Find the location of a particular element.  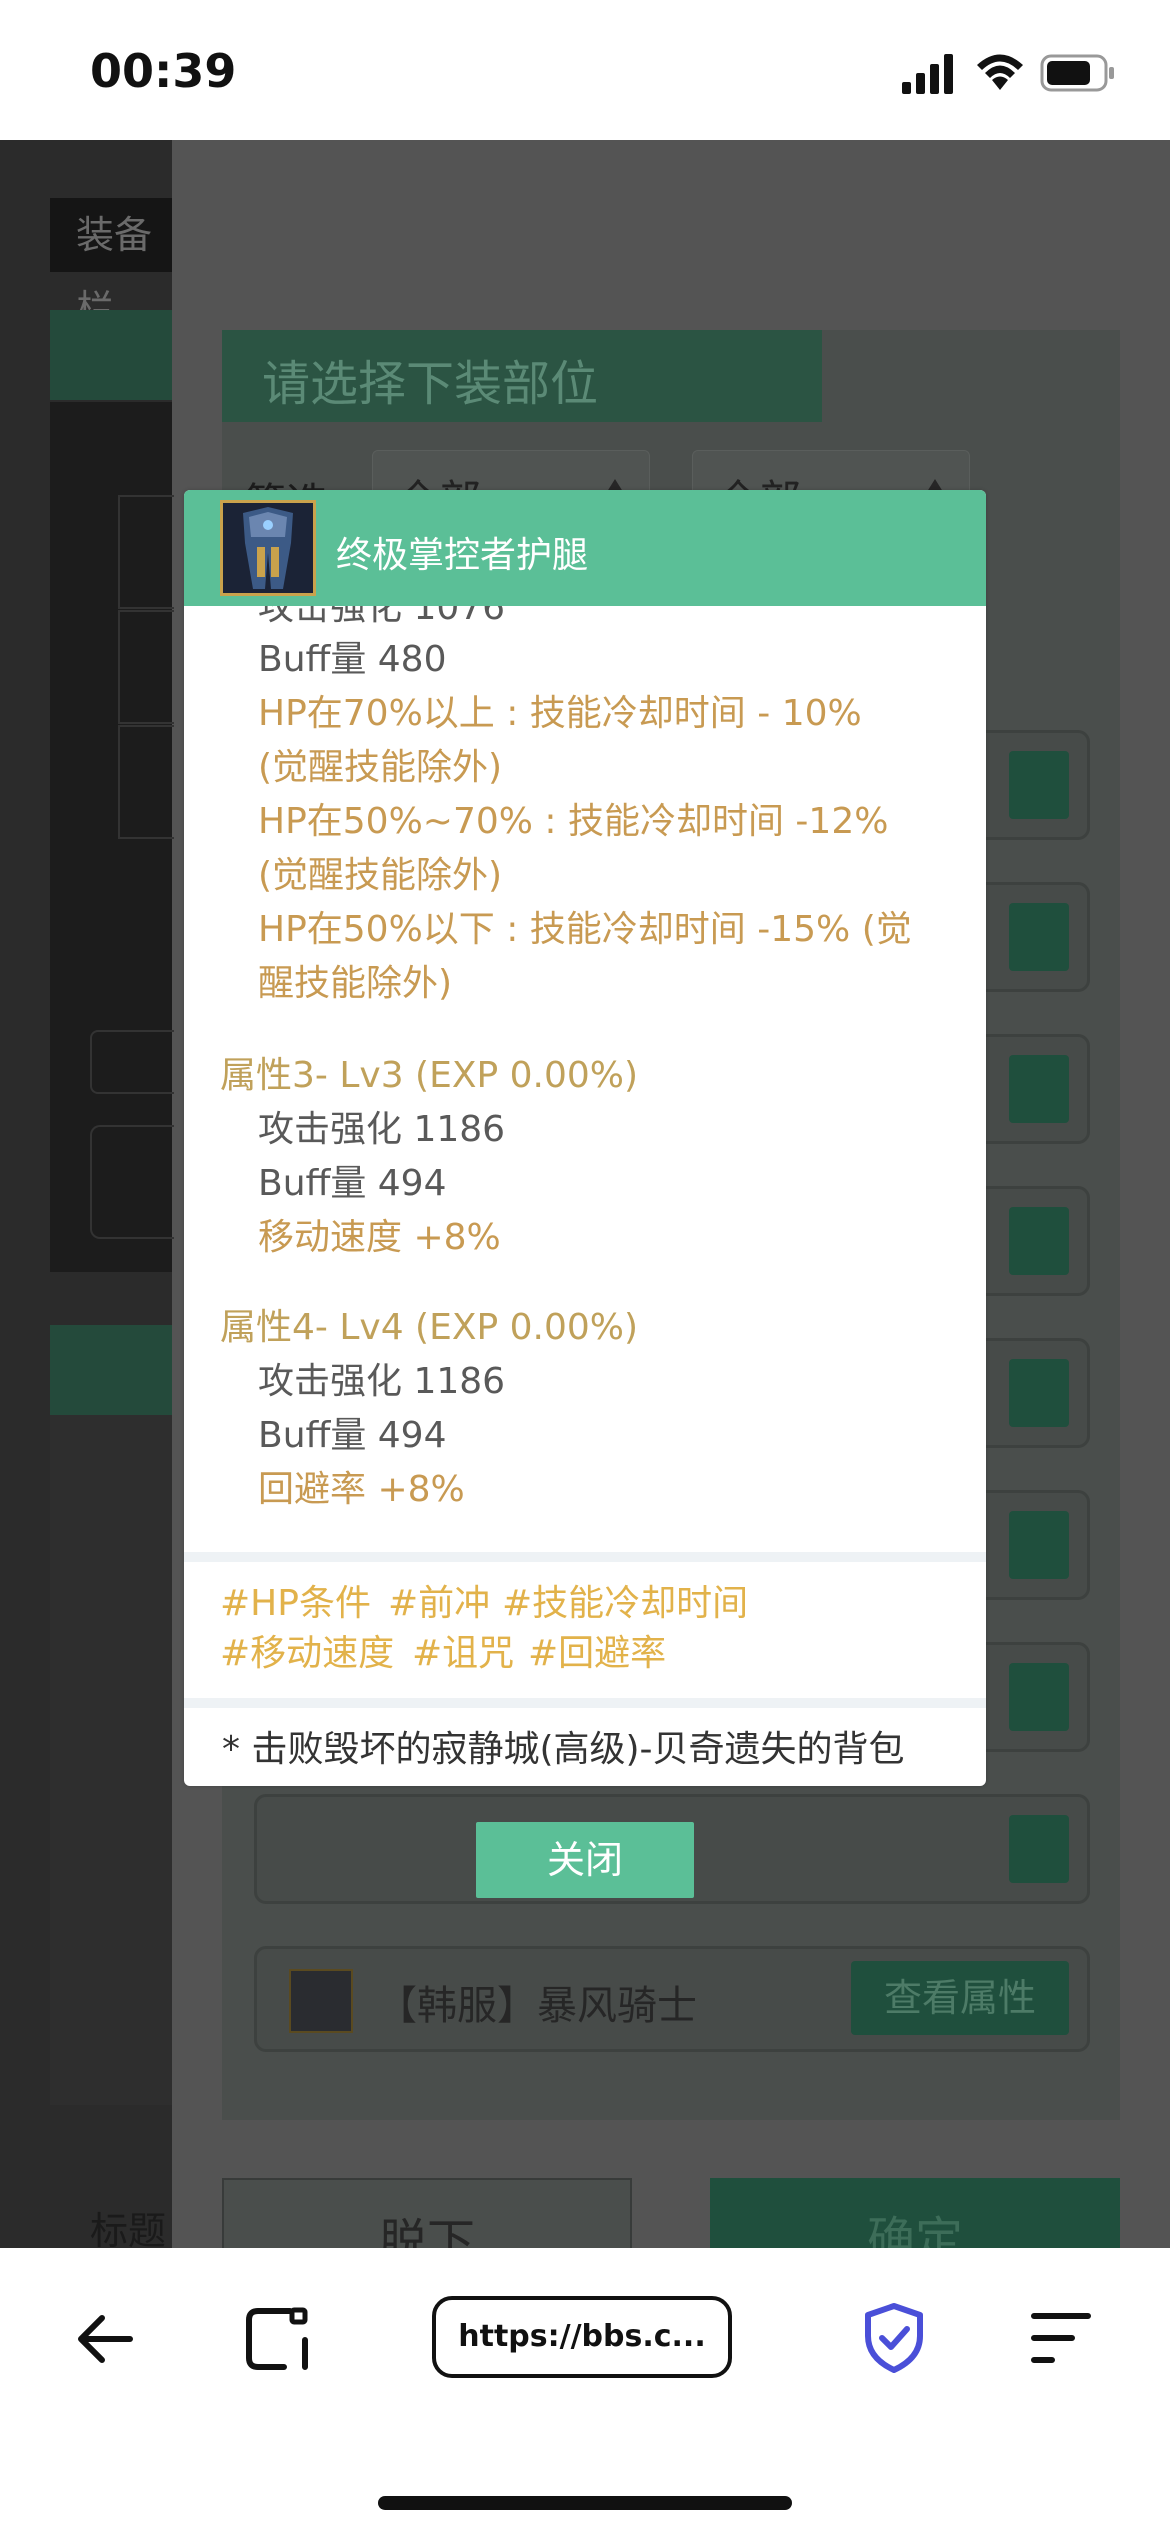

item-thumbnail-icon is located at coordinates (321, 2001).